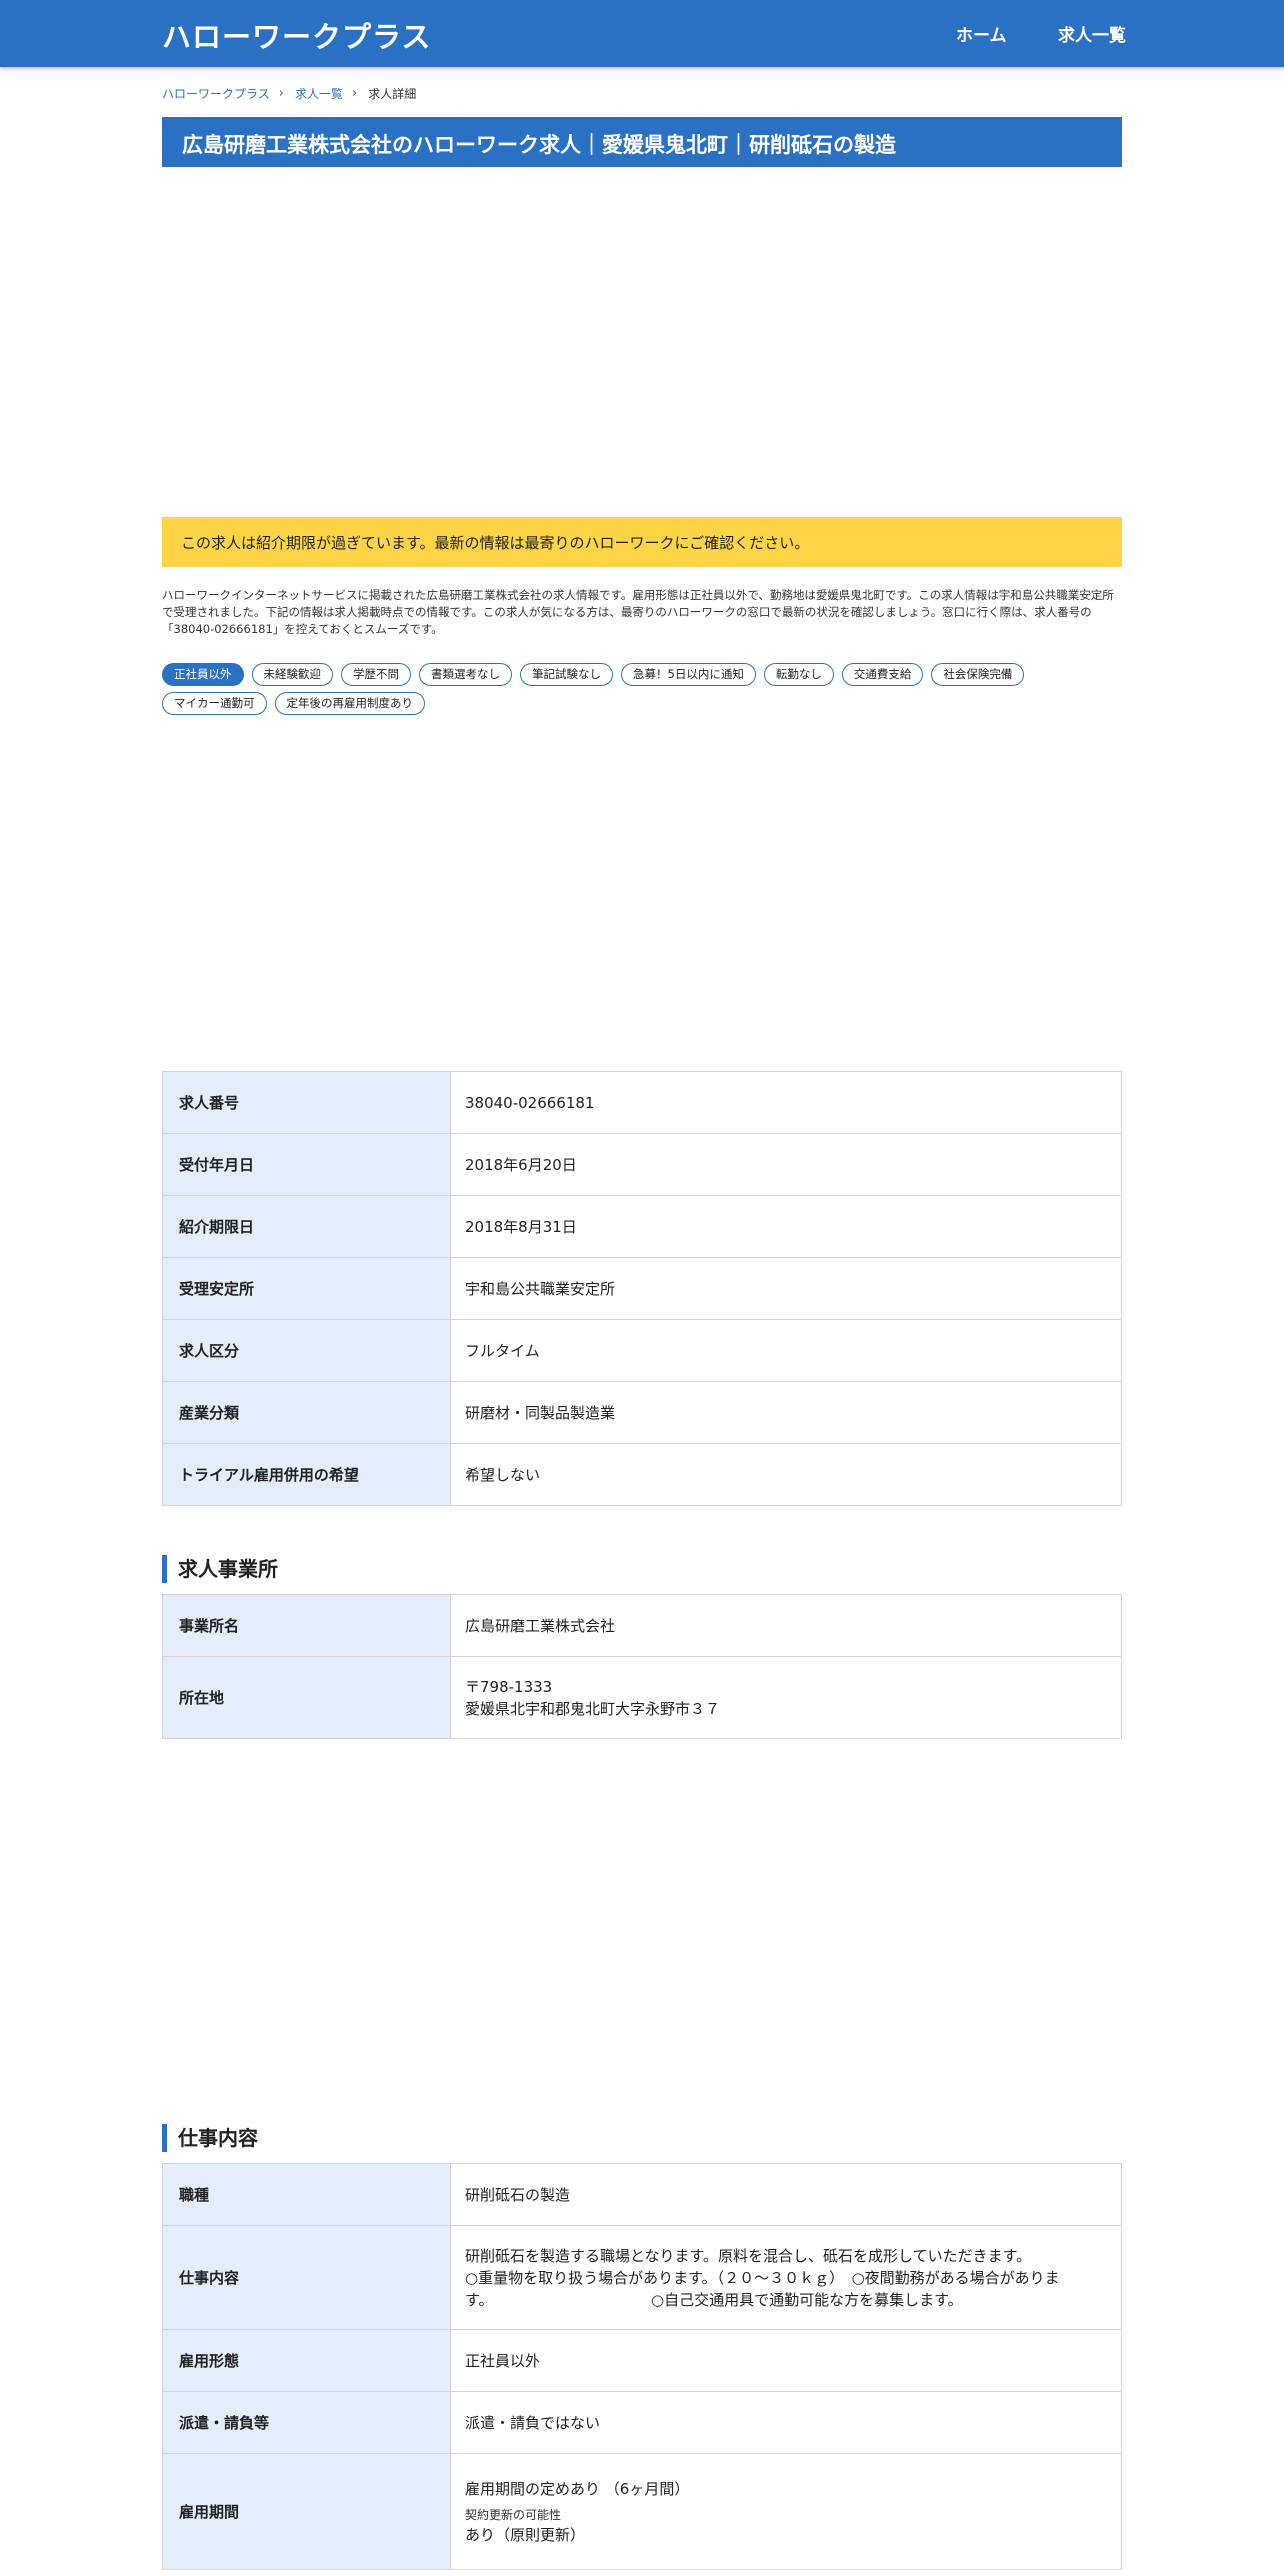 This screenshot has width=1284, height=2570. I want to click on nav-jobs-link: 求人一覧, so click(1092, 33).